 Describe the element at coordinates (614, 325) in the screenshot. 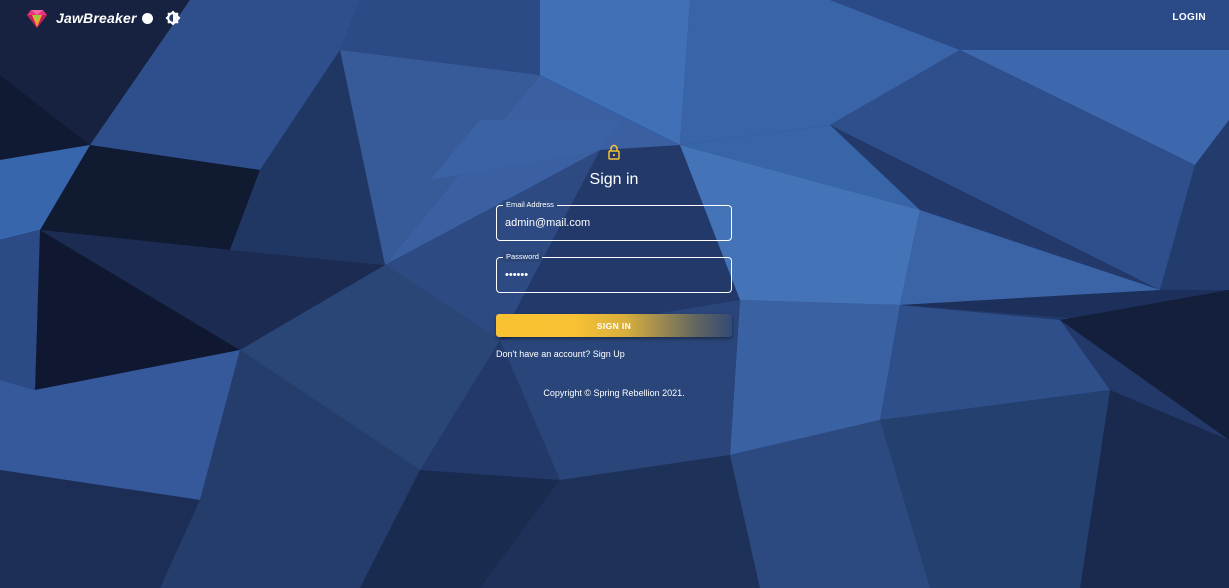

I see `signin-button: SIGN IN` at that location.